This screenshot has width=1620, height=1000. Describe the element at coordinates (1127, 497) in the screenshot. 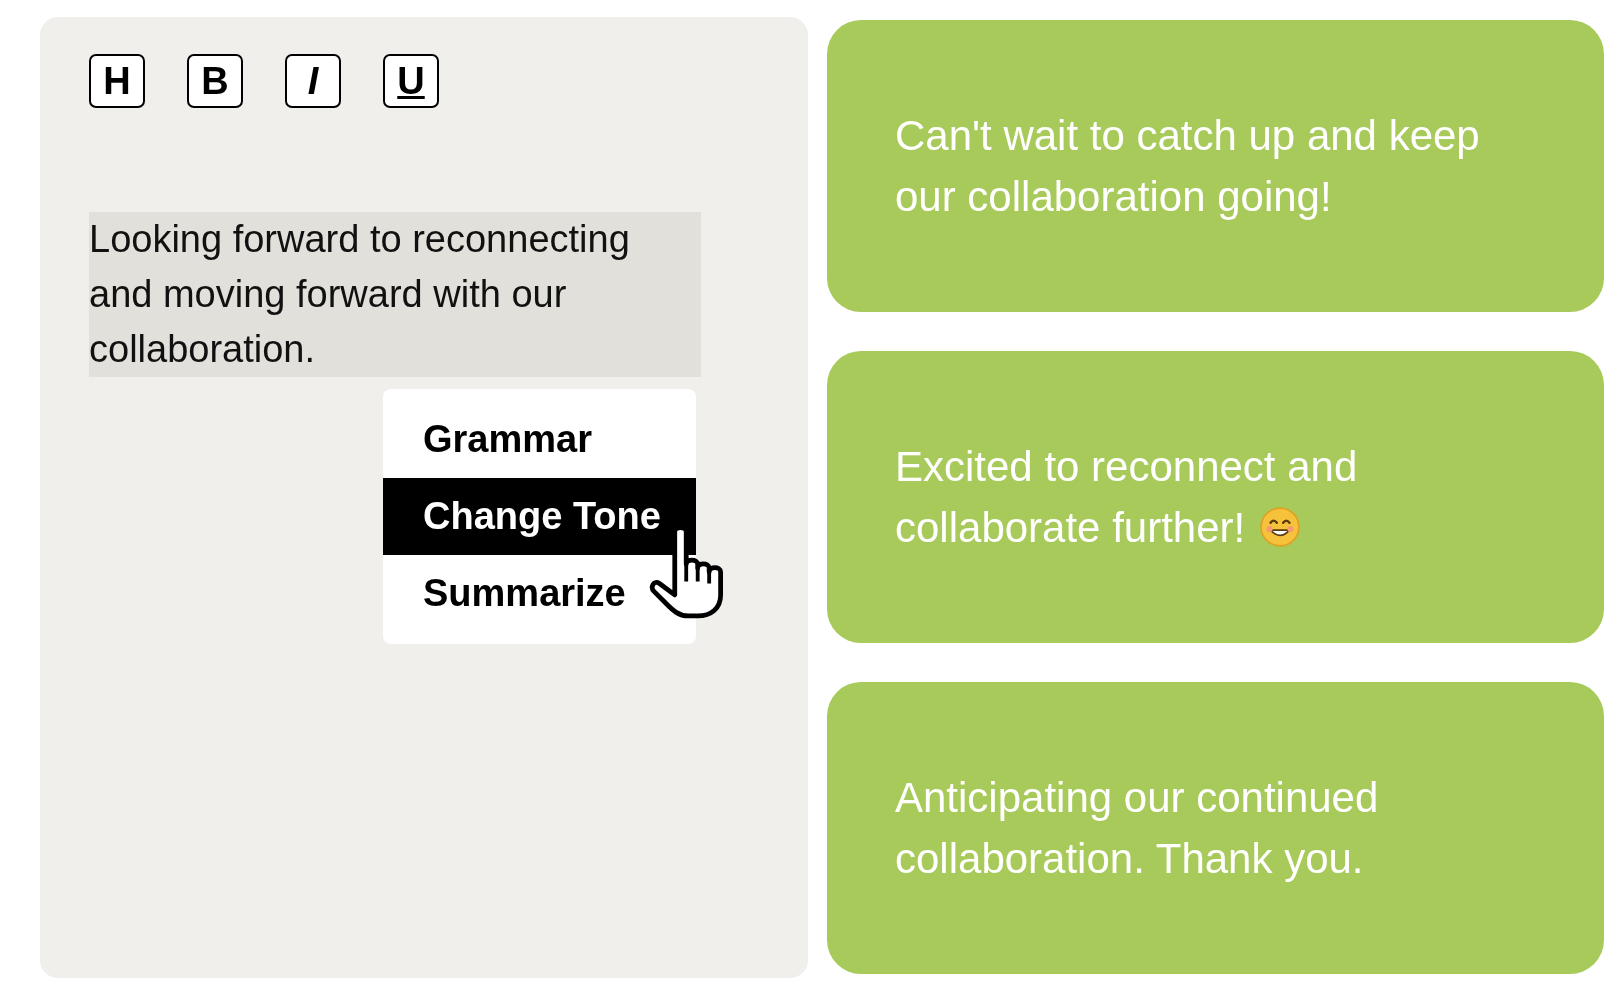

I see `suggestion-text: Excited to reconnect and collaborate further!` at that location.